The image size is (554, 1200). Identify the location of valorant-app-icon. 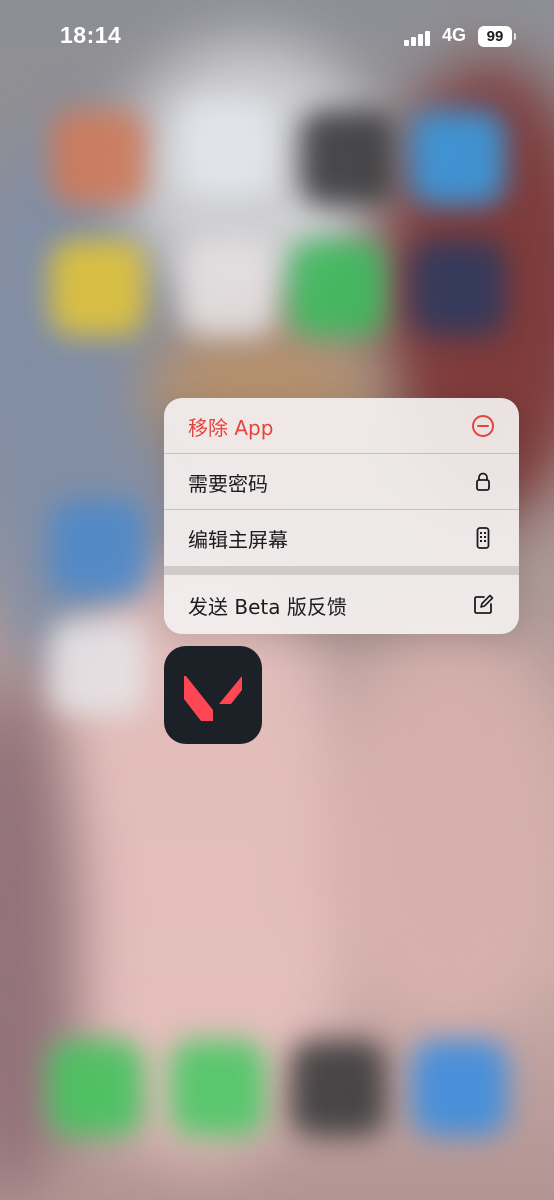
(213, 695).